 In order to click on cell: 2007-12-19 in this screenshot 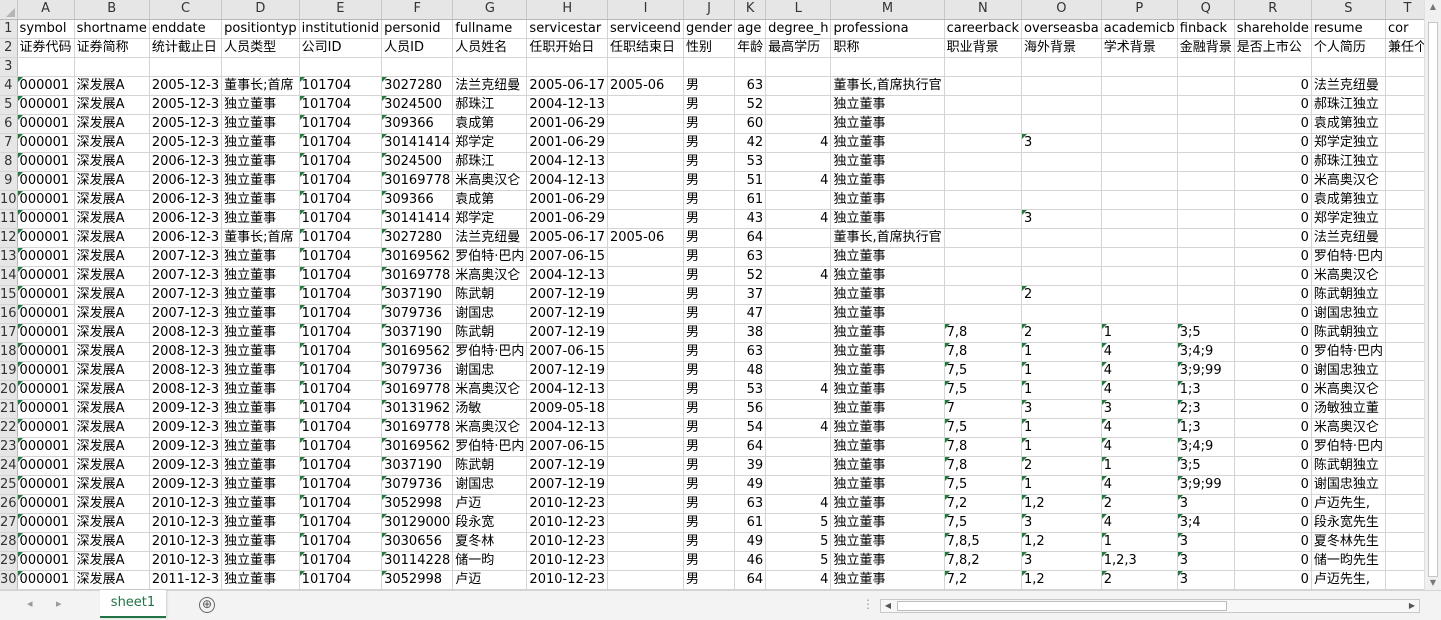, I will do `click(567, 314)`.